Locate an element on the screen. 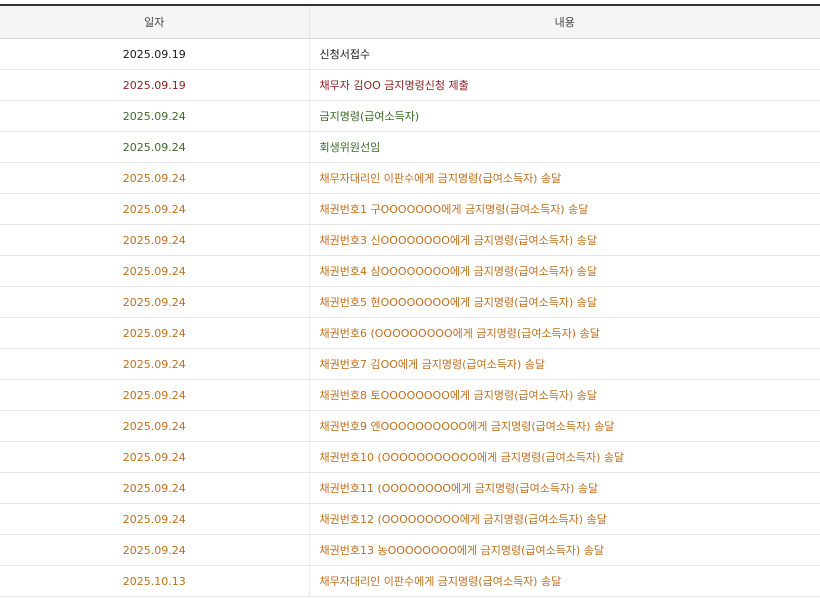 This screenshot has width=820, height=599. table-row: 2025.09.19 신청서접수 is located at coordinates (410, 54).